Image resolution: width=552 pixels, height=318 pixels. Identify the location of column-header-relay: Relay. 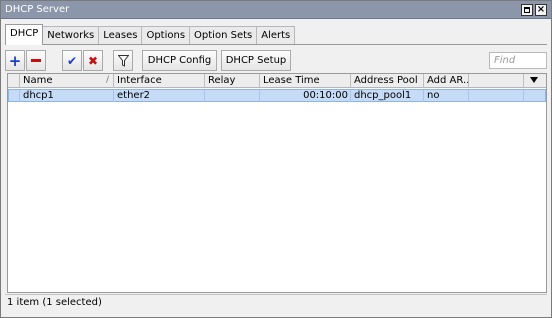
(232, 81).